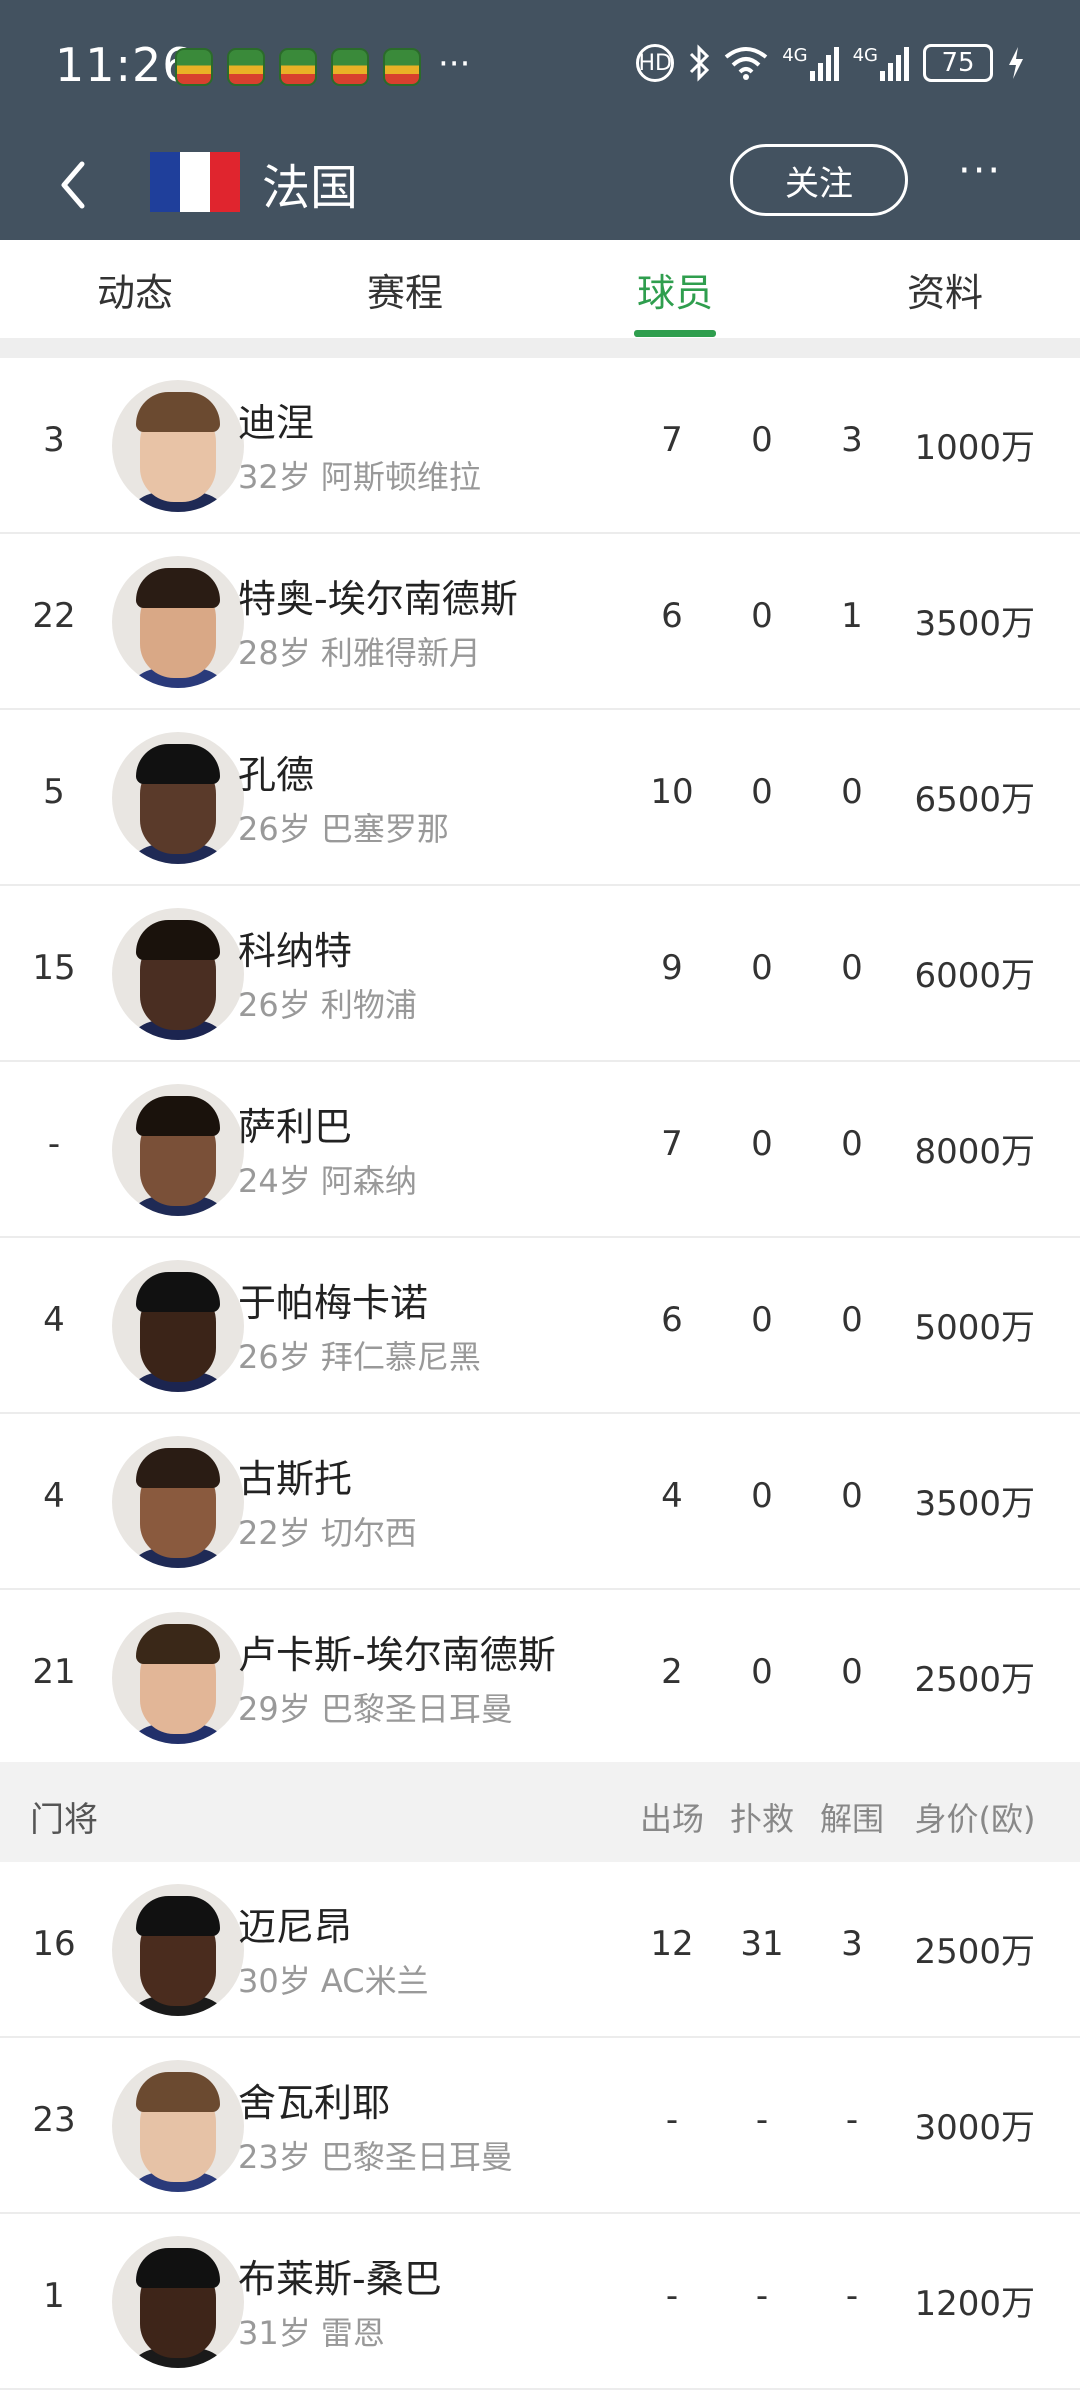 The image size is (1080, 2390). What do you see at coordinates (54, 1944) in the screenshot?
I see `jersey-number: 16` at bounding box center [54, 1944].